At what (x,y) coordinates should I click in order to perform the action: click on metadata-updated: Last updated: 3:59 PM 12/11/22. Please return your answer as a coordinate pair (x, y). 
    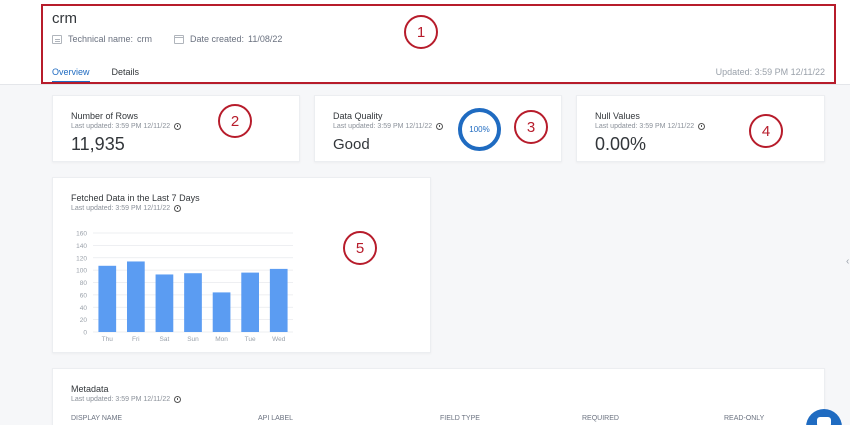
    Looking at the image, I should click on (126, 399).